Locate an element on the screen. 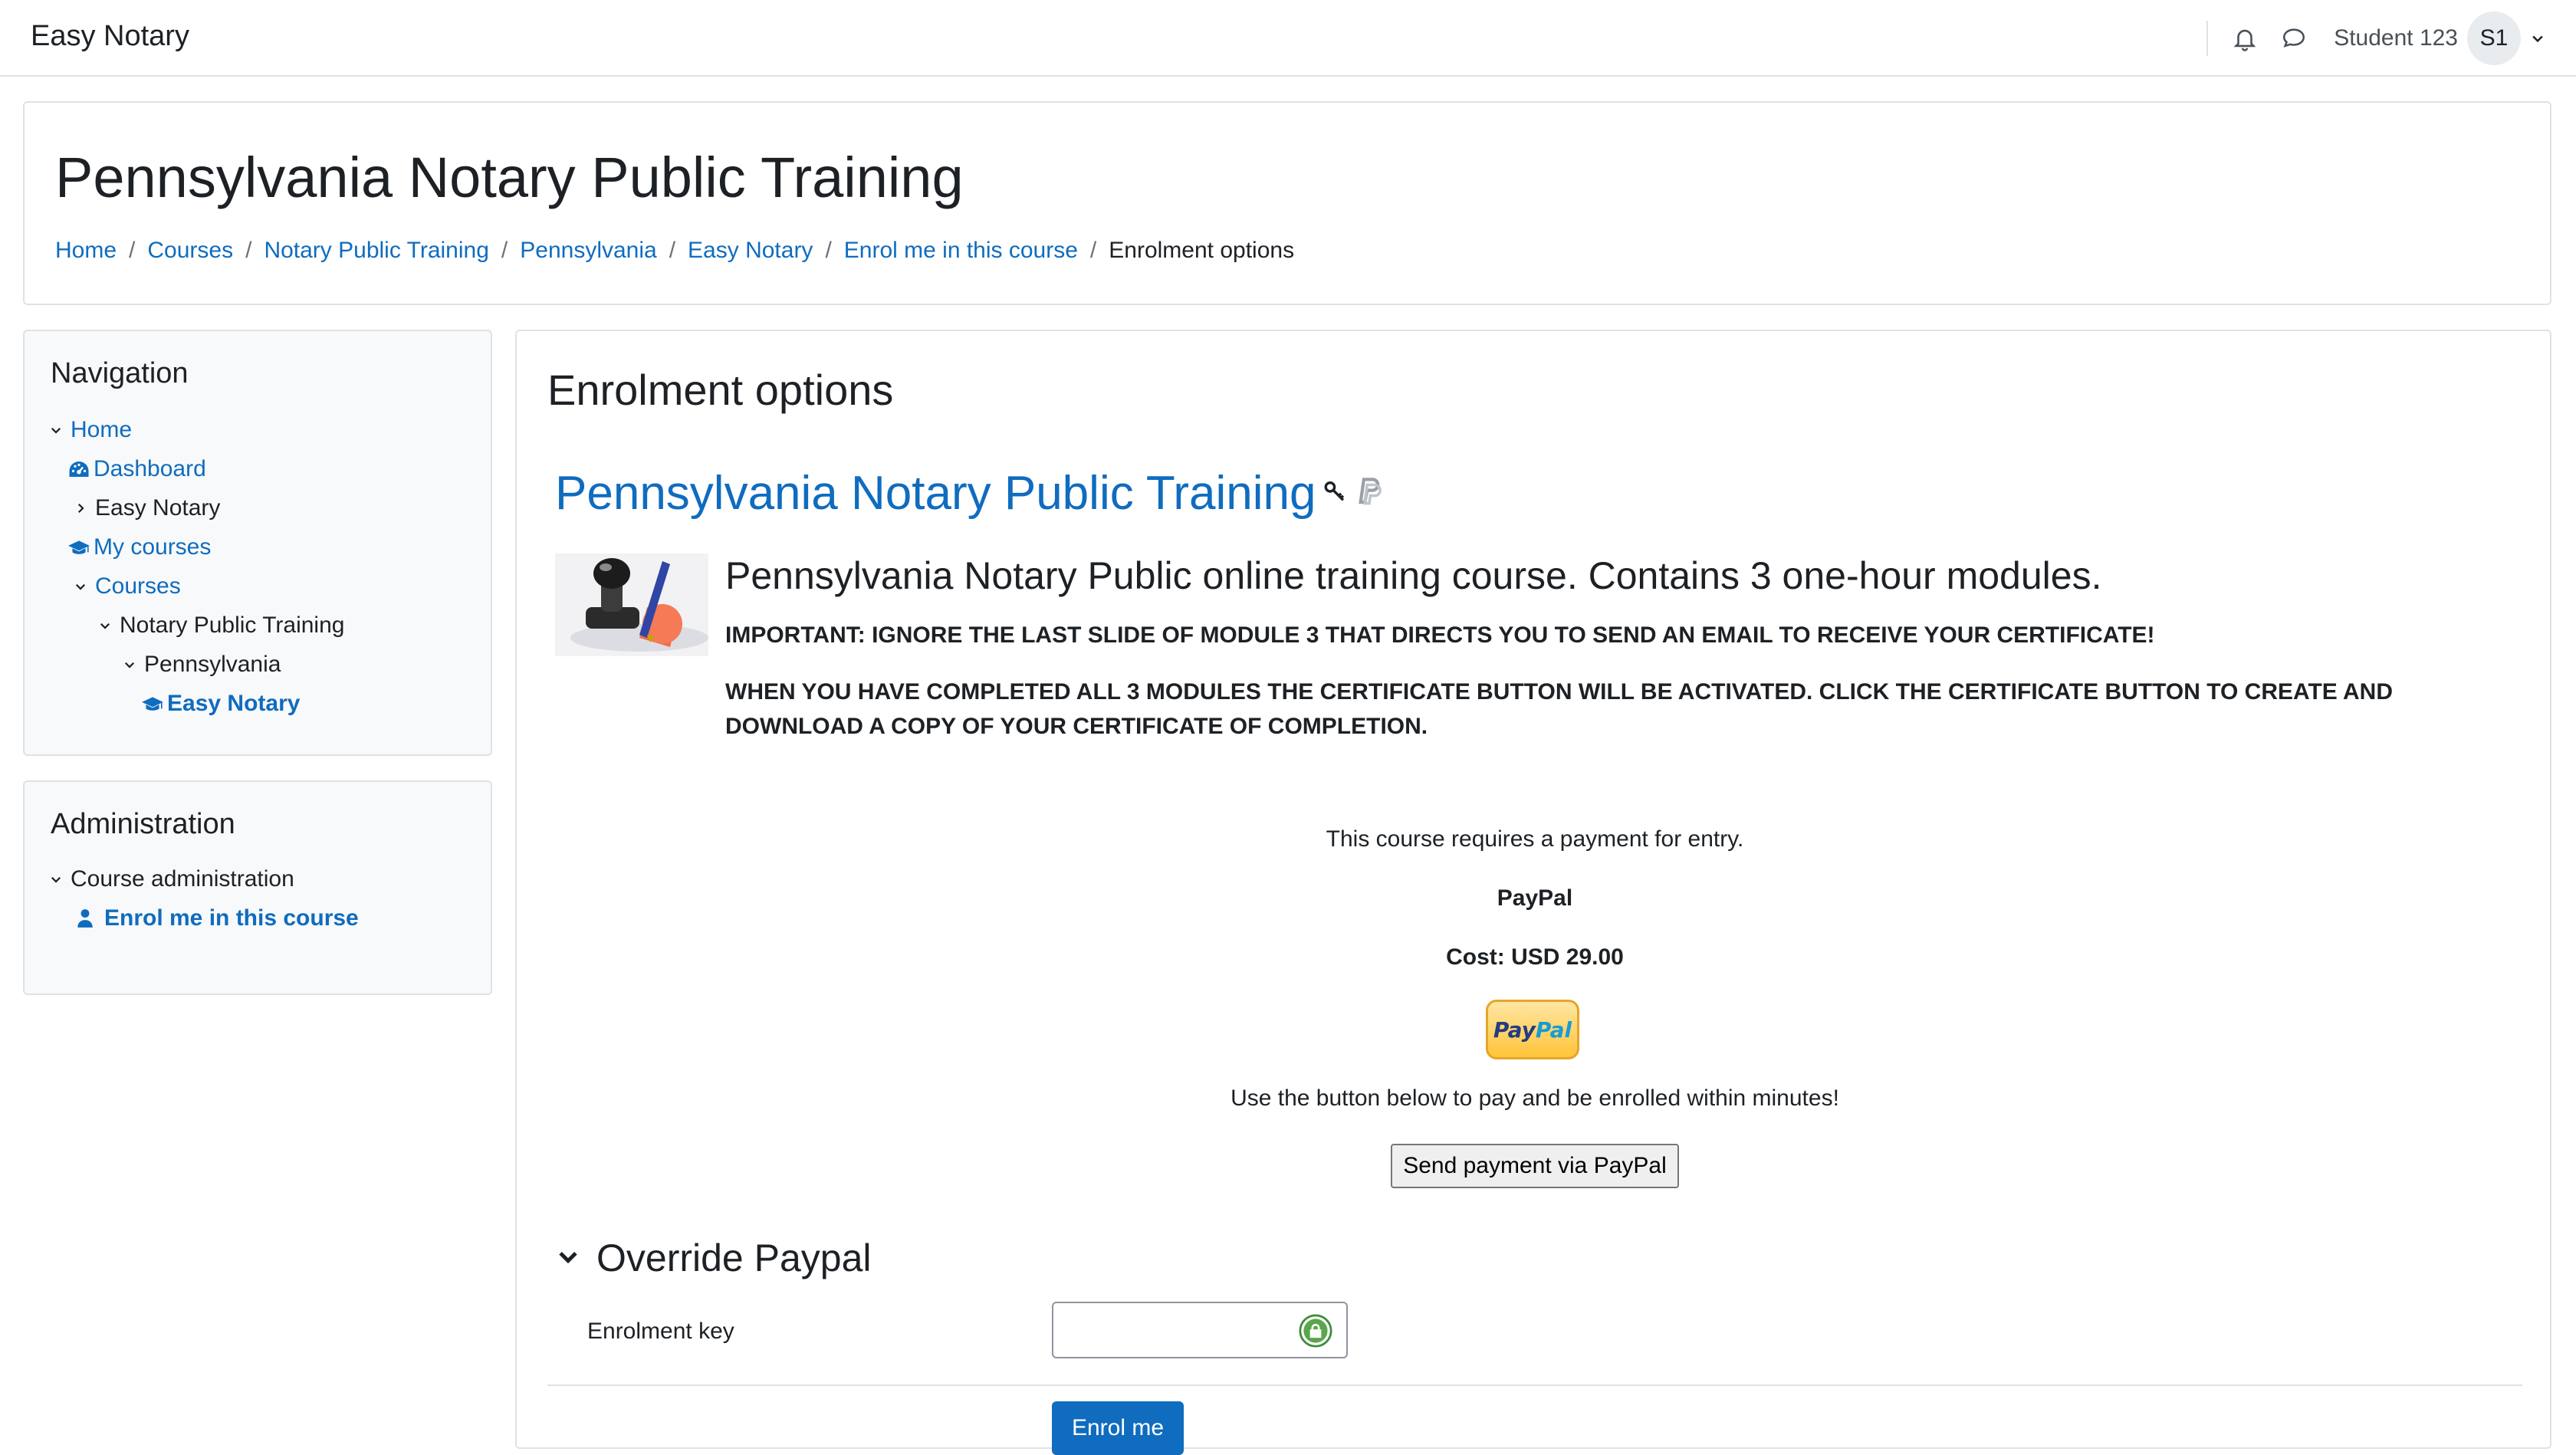 The image size is (2576, 1455). bell-icon is located at coordinates (2245, 38).